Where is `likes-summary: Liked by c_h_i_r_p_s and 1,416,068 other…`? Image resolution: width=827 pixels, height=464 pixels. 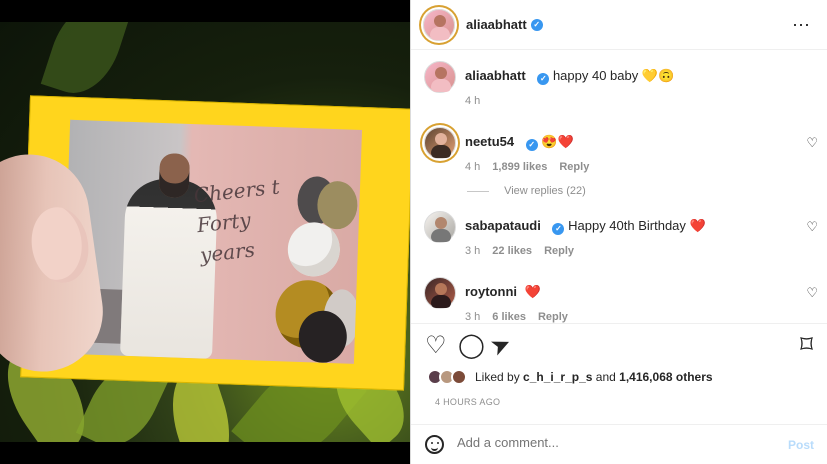
likes-summary: Liked by c_h_i_r_p_s and 1,416,068 other… is located at coordinates (570, 377).